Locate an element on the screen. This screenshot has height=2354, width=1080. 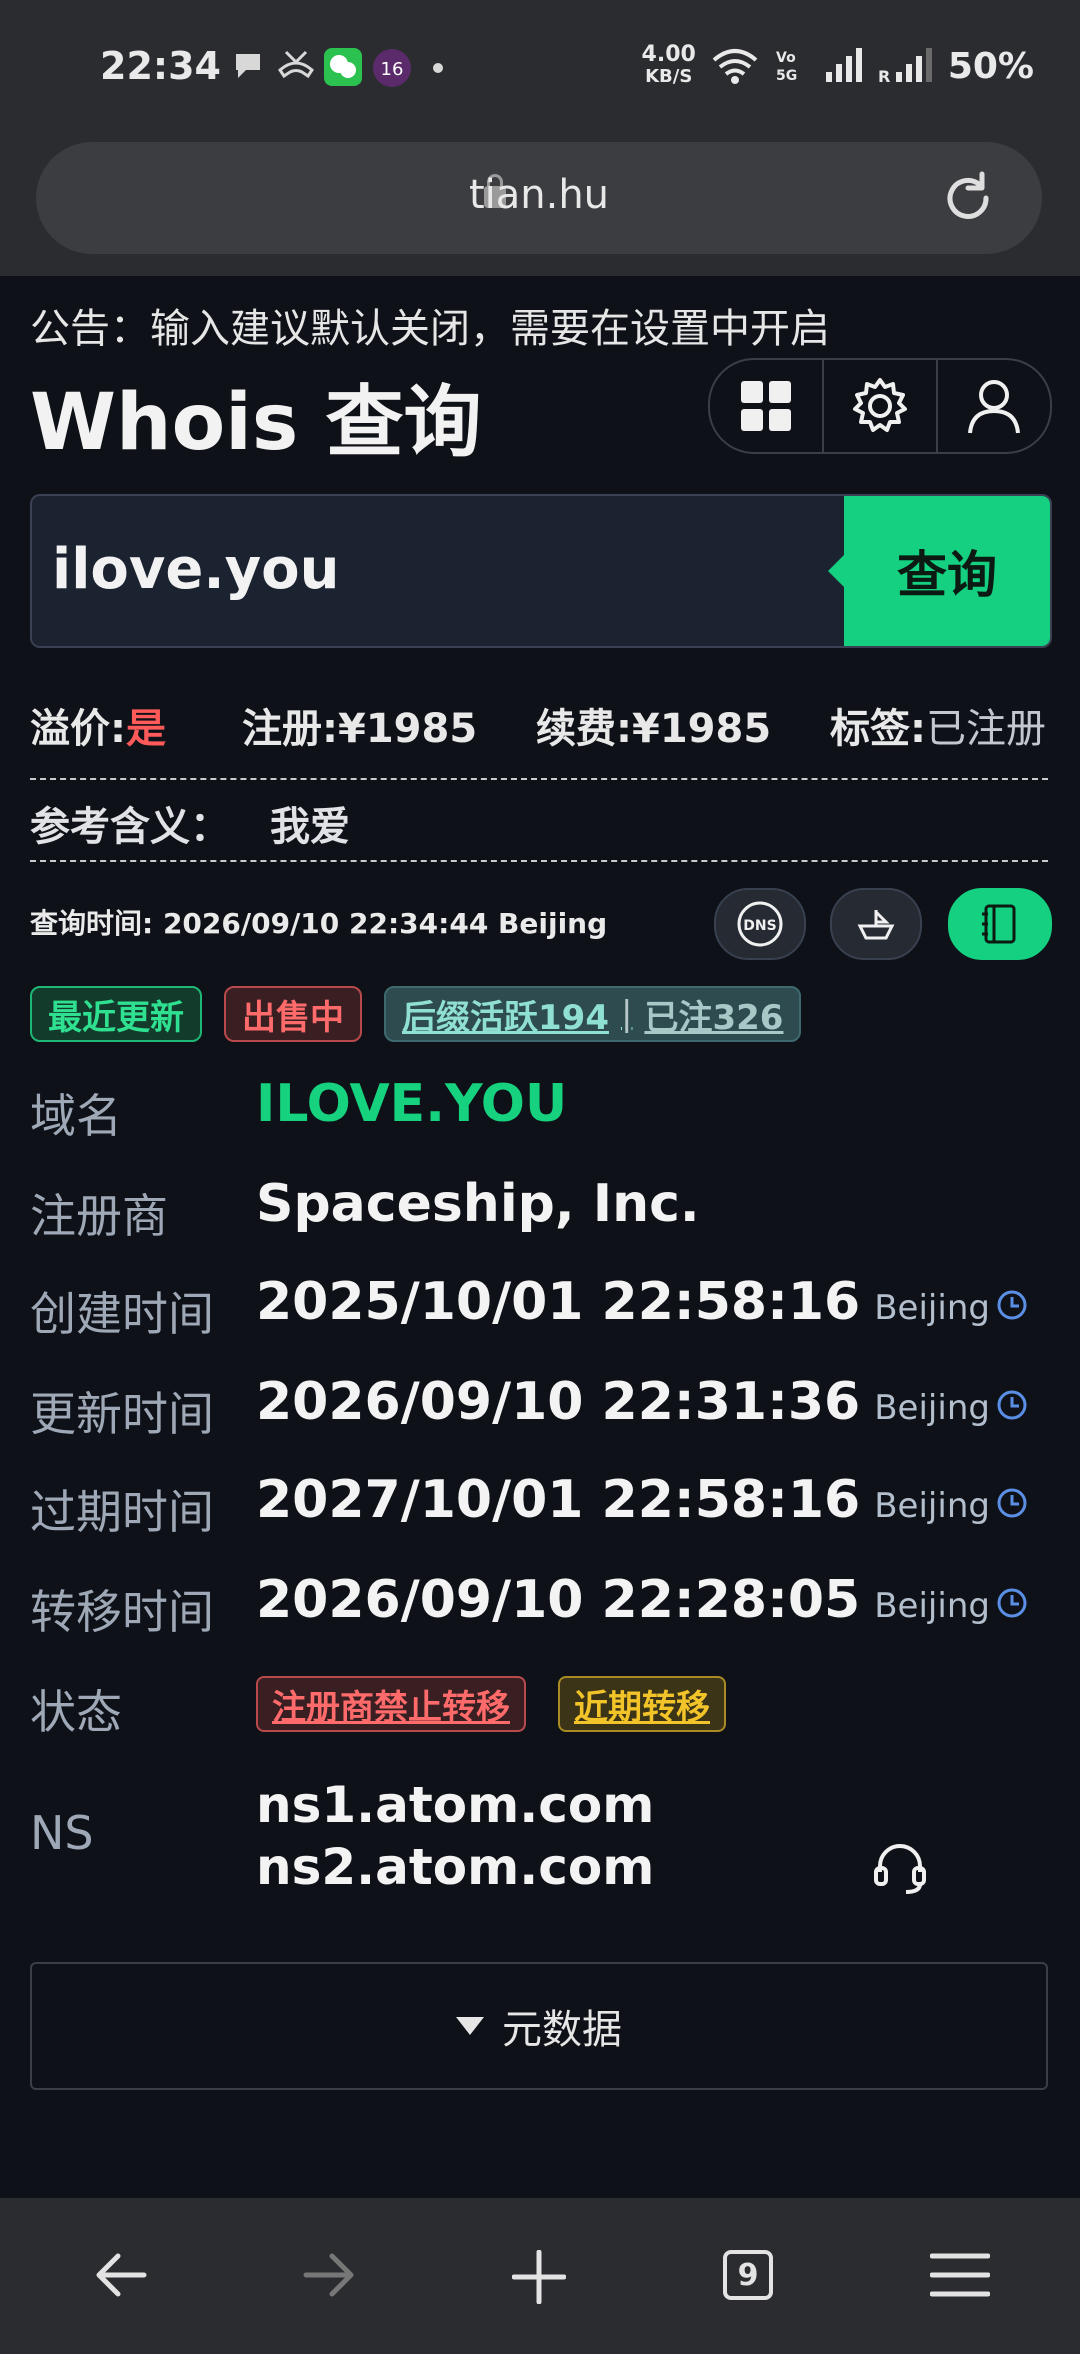
metadata-label: 元数据 is located at coordinates (562, 2030).